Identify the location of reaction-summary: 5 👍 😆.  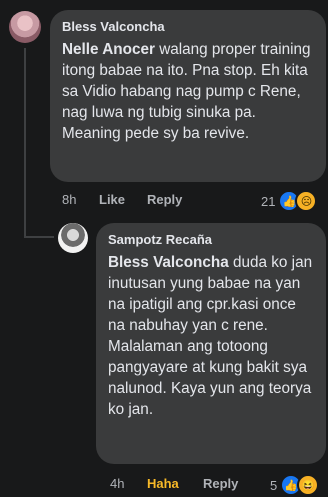
(295, 485).